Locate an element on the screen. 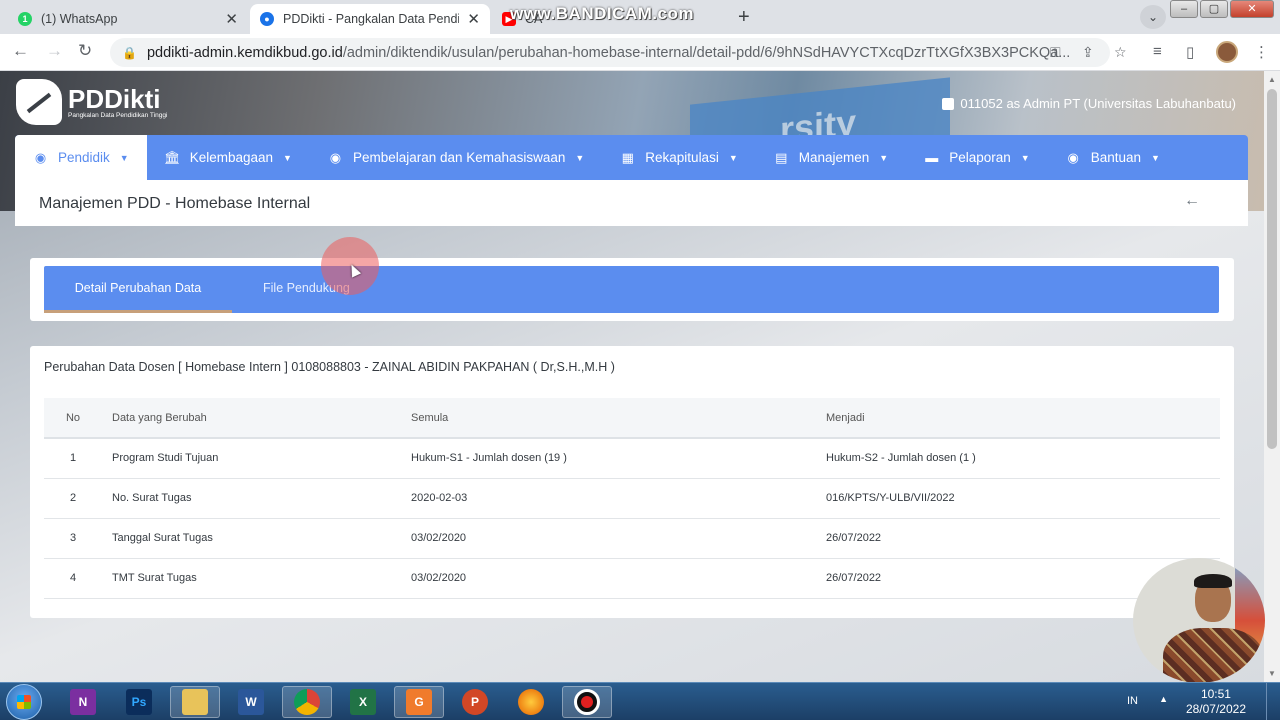 This screenshot has width=1280, height=720. menu-manajemen: ▤ Manajemen ▼ is located at coordinates (831, 157).